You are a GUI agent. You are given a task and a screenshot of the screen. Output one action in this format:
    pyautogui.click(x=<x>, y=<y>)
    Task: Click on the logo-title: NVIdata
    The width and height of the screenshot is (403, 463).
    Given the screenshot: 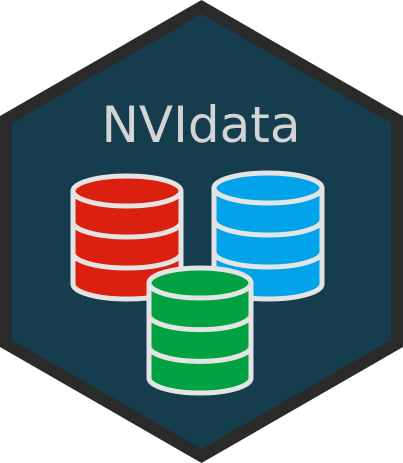 What is the action you would take?
    pyautogui.click(x=201, y=125)
    